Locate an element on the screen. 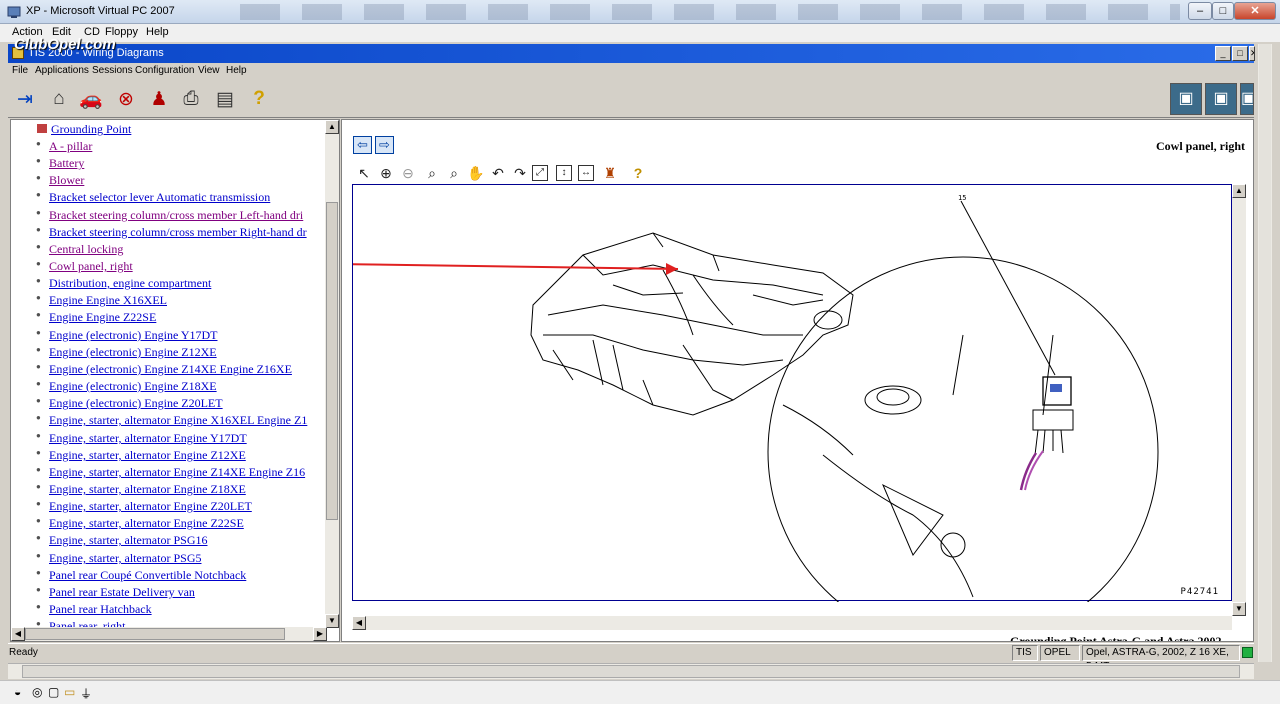 Image resolution: width=1280 pixels, height=704 pixels. menu-view: View is located at coordinates (209, 70).